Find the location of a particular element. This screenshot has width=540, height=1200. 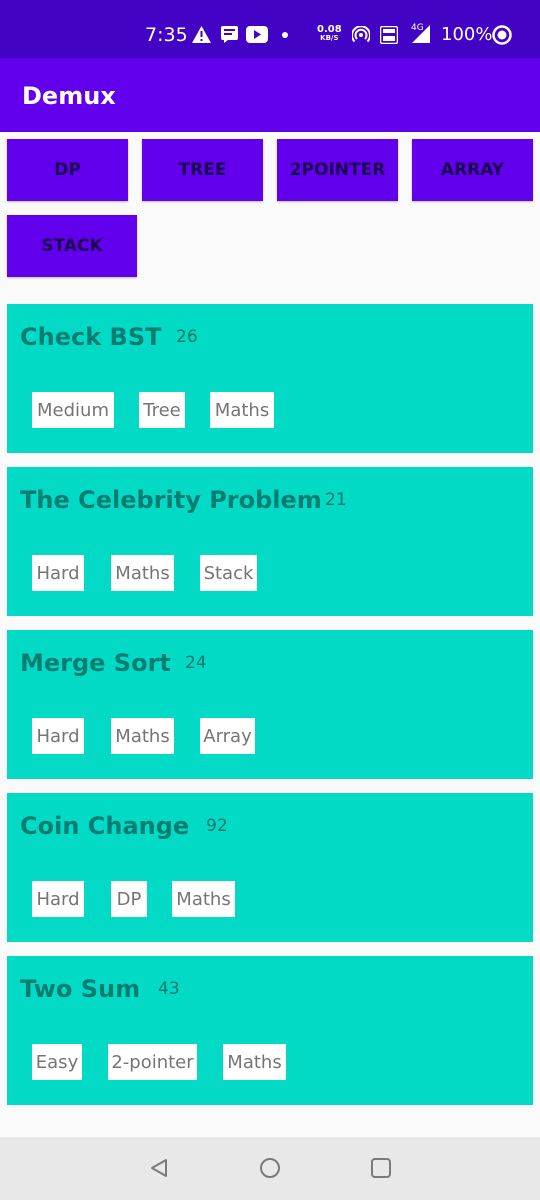

problem-title: The Celebrity Problem is located at coordinates (171, 500).